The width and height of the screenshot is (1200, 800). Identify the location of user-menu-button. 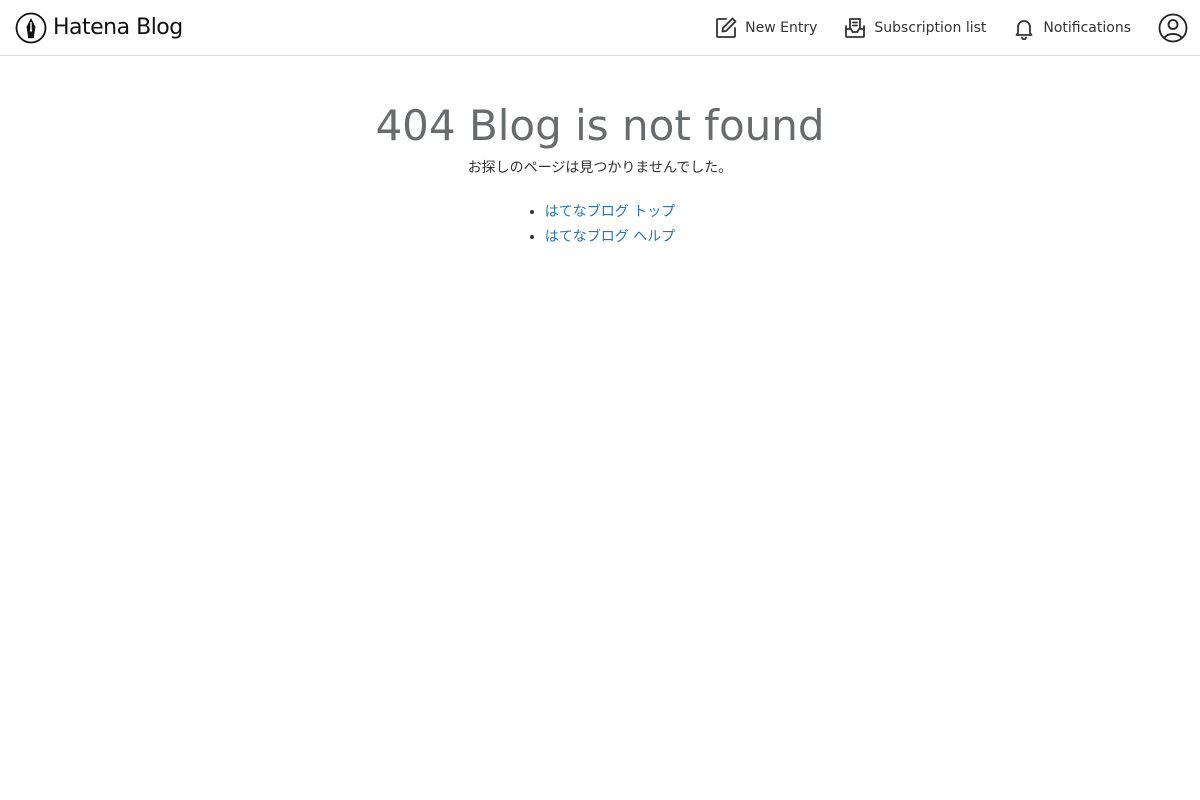
(1172, 28).